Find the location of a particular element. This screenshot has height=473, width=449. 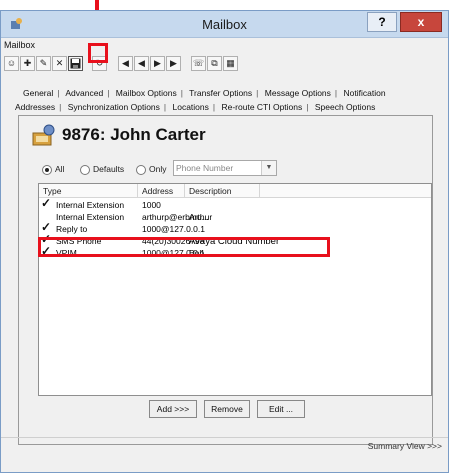

tab-transfer-options: Transfer Options is located at coordinates (220, 93).